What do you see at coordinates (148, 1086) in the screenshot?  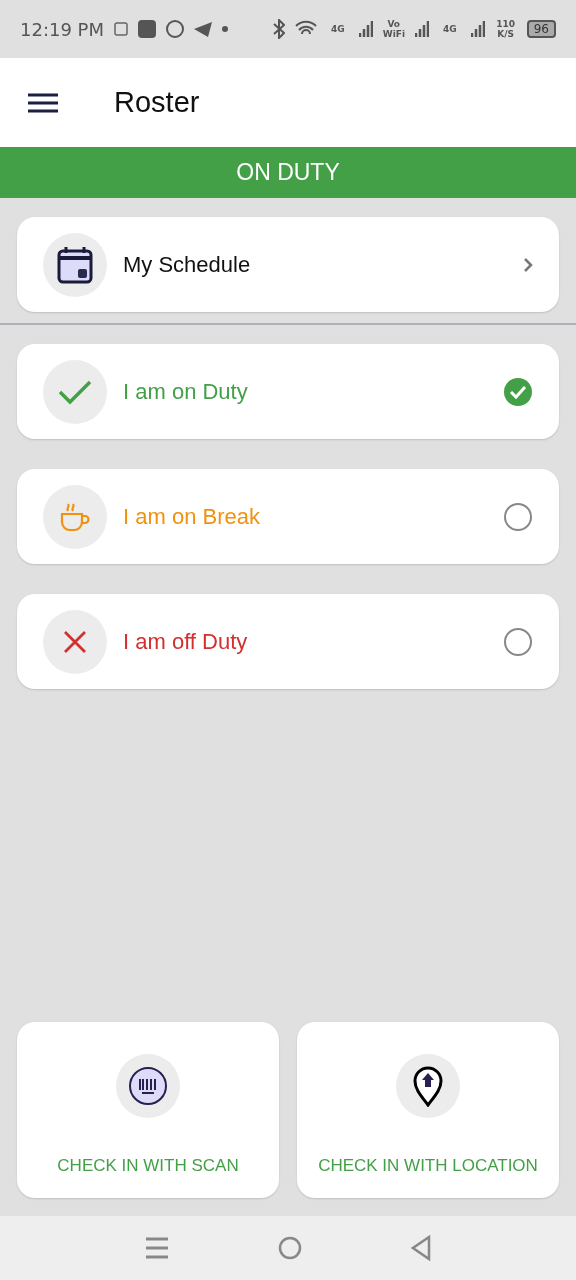 I see `barcode-icon` at bounding box center [148, 1086].